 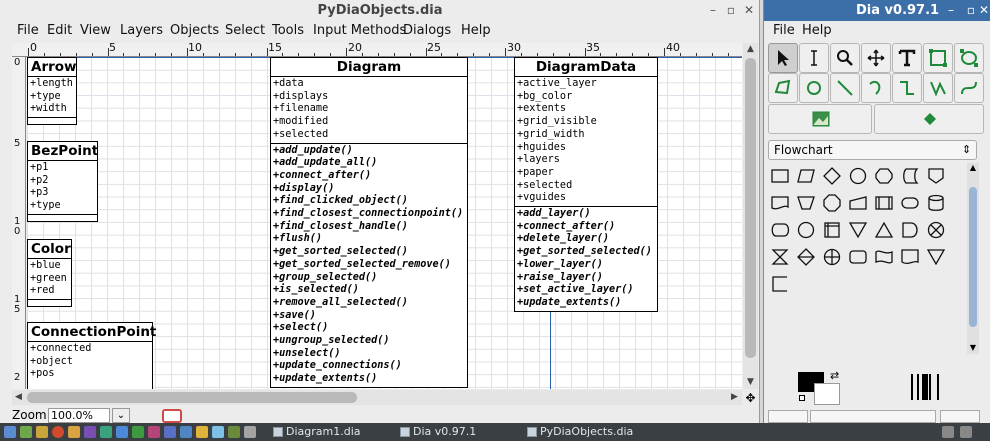 I want to click on menu-view: View, so click(x=95, y=31).